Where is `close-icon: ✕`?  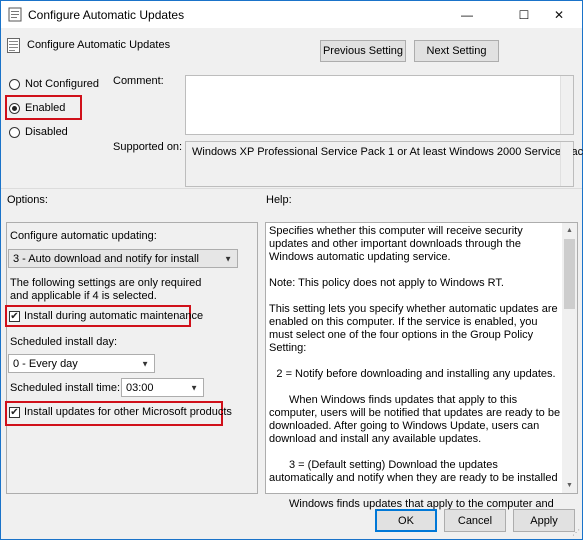
close-icon: ✕ is located at coordinates (559, 14).